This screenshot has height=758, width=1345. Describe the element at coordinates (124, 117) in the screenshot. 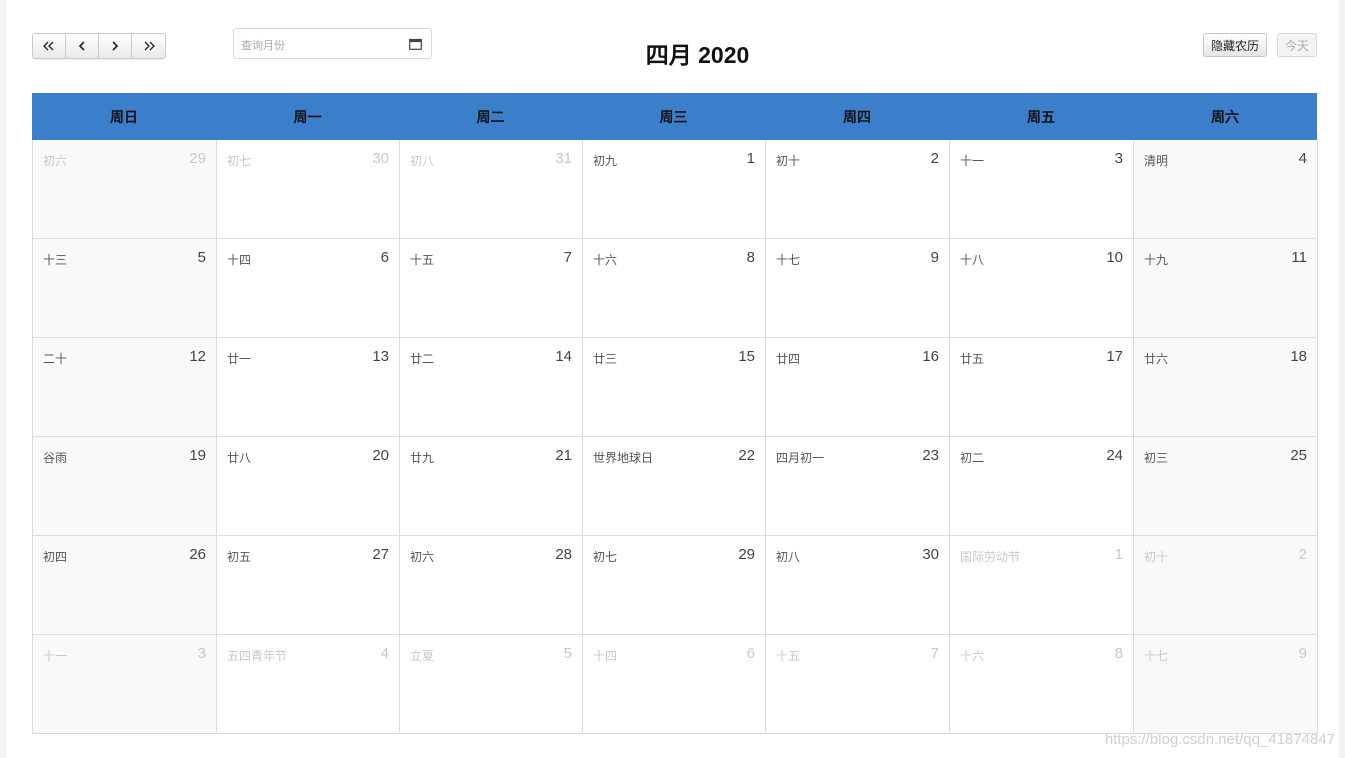

I see `weekday-header-sun: 周日` at that location.